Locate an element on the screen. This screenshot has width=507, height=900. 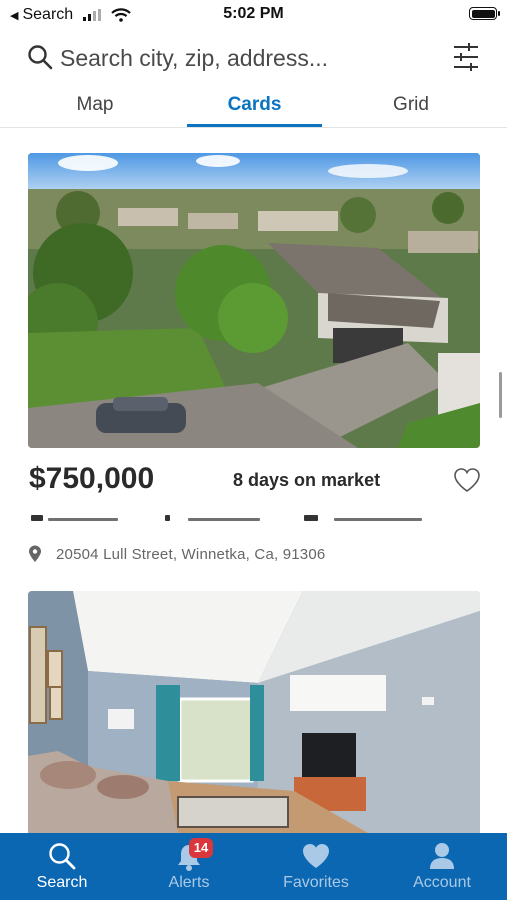
listing-facts-row is located at coordinates (254, 516).